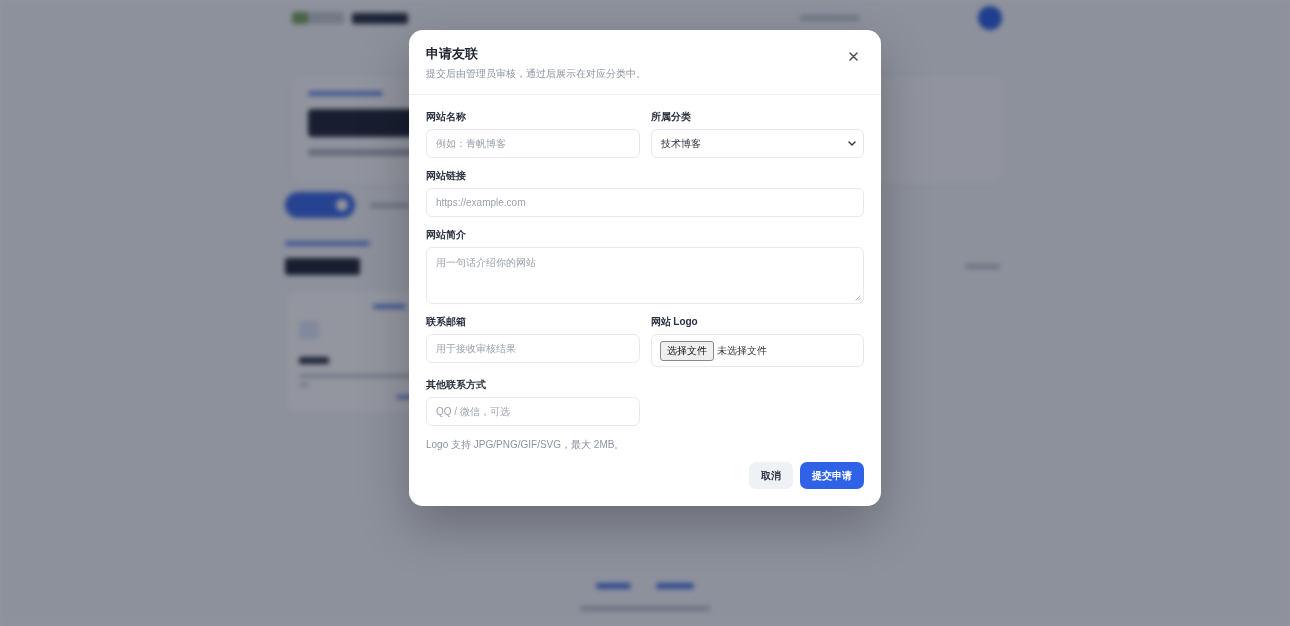 The image size is (1290, 626). I want to click on field-label: 所属分类, so click(670, 117).